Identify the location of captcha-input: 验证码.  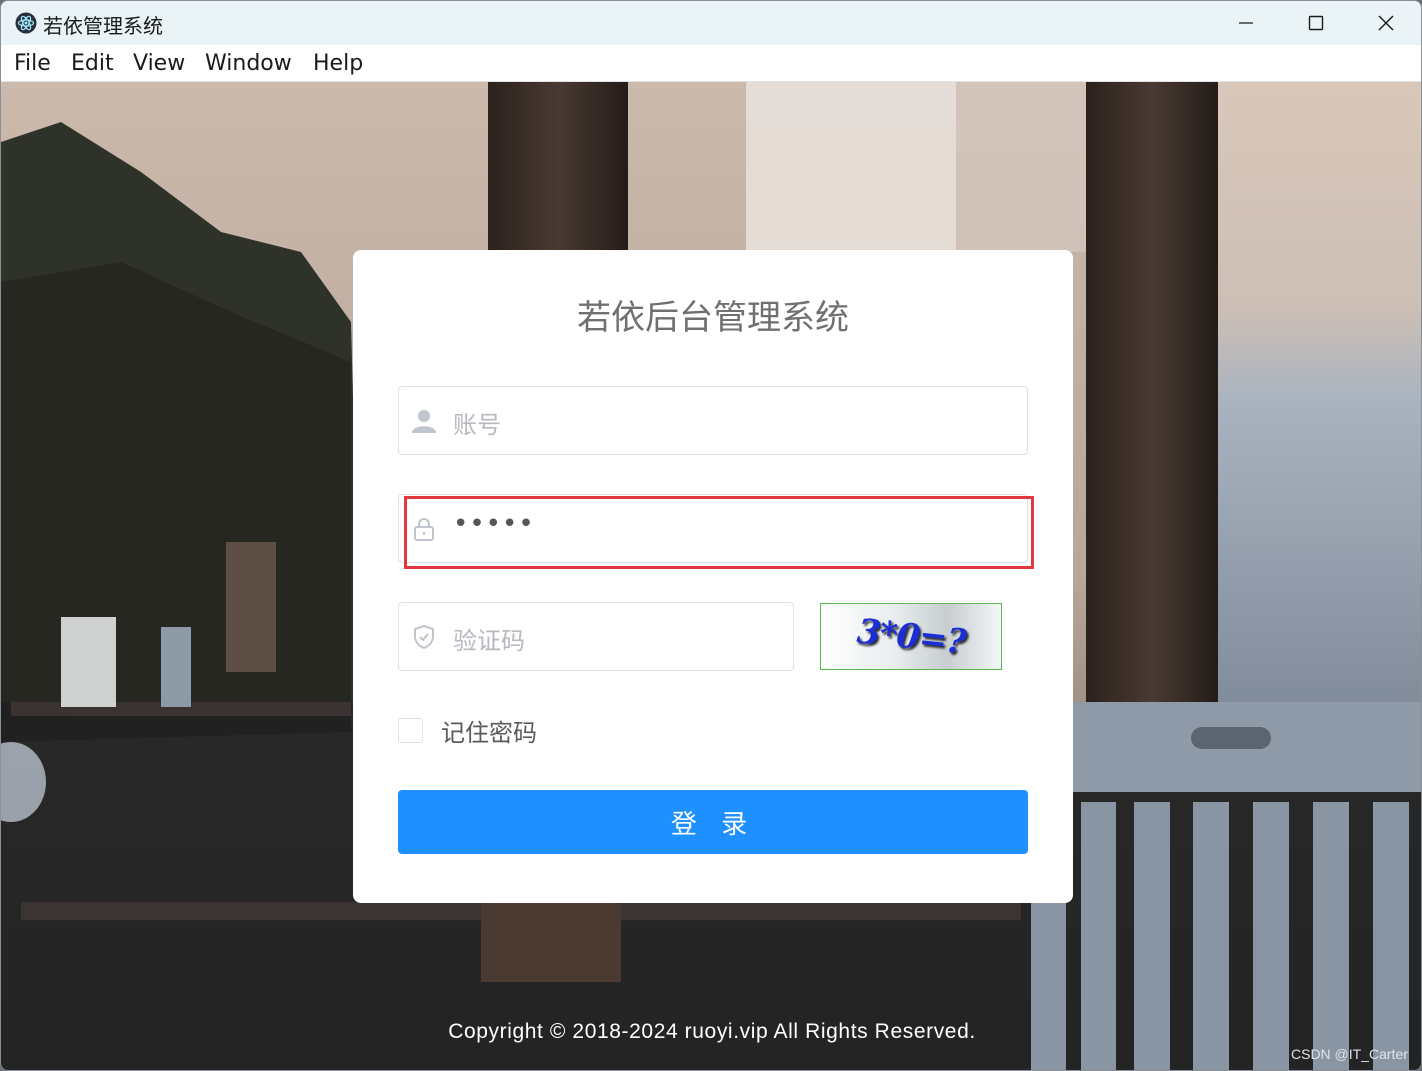
(596, 636).